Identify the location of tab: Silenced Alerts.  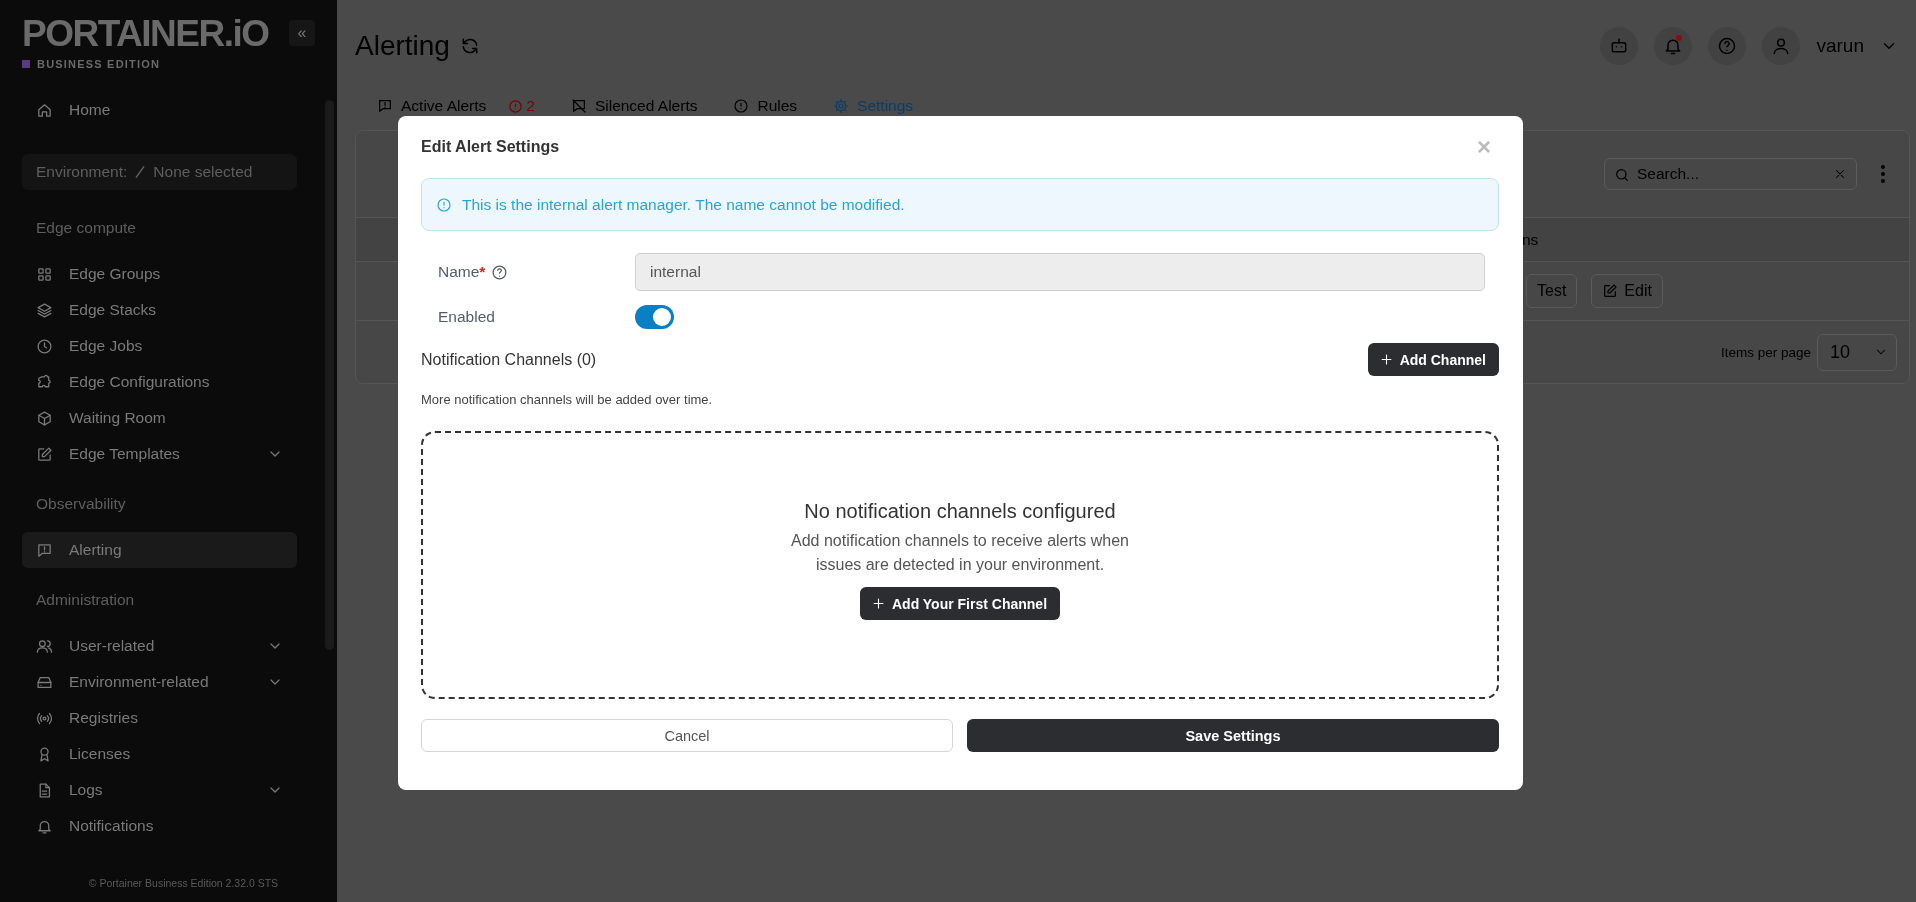
(634, 106).